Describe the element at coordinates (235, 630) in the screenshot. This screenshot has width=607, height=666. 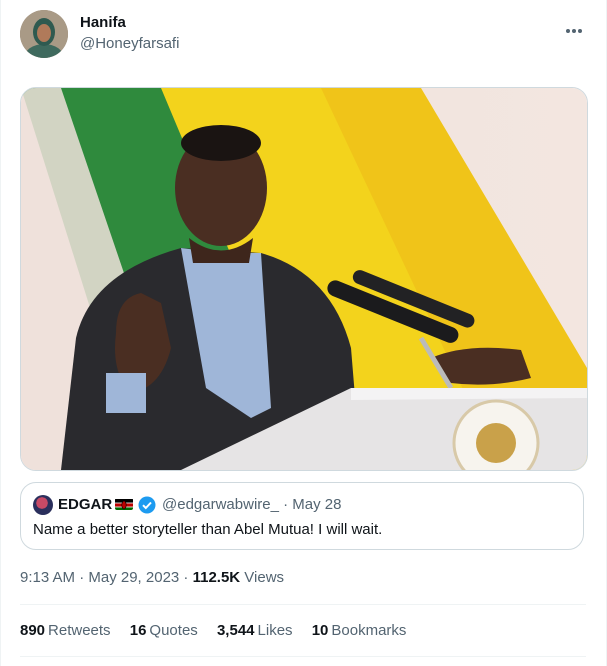
I see `likes-count: 3,544` at that location.